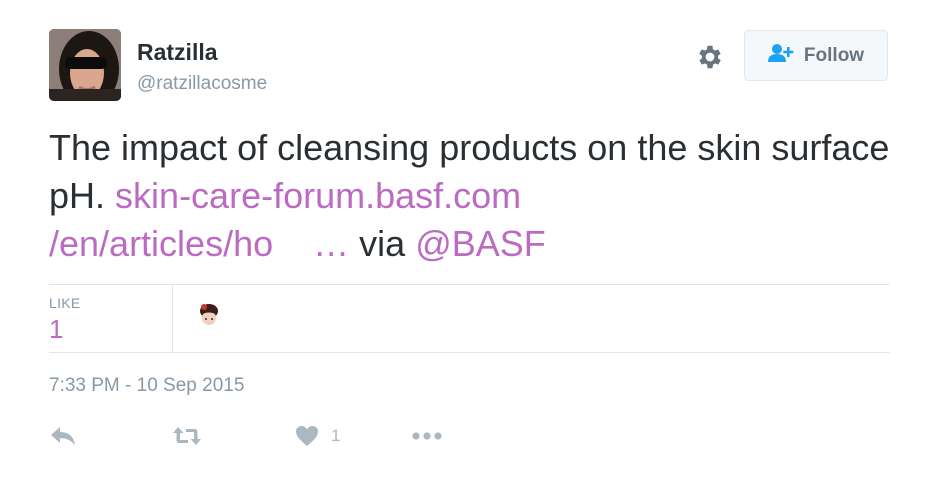 This screenshot has height=477, width=947. What do you see at coordinates (65, 303) in the screenshot?
I see `stats-like-label: LIKE` at bounding box center [65, 303].